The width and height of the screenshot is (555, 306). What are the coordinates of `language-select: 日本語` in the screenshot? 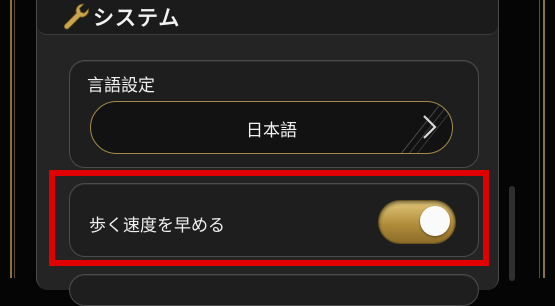 It's located at (271, 127).